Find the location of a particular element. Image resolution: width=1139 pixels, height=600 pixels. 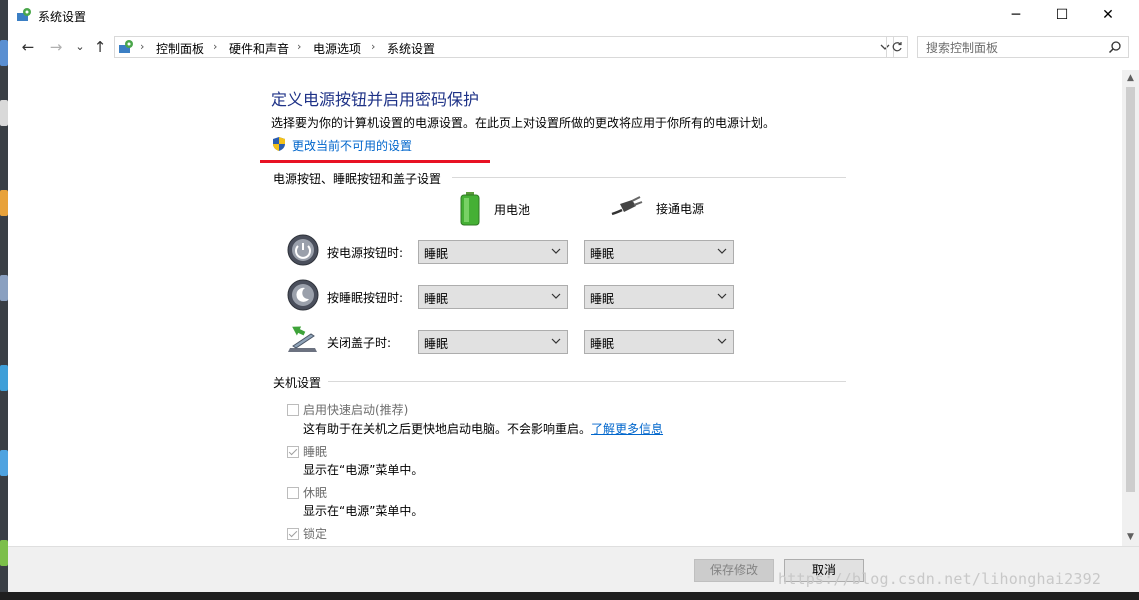

shutdown-group-title: 关机设置 is located at coordinates (297, 383).